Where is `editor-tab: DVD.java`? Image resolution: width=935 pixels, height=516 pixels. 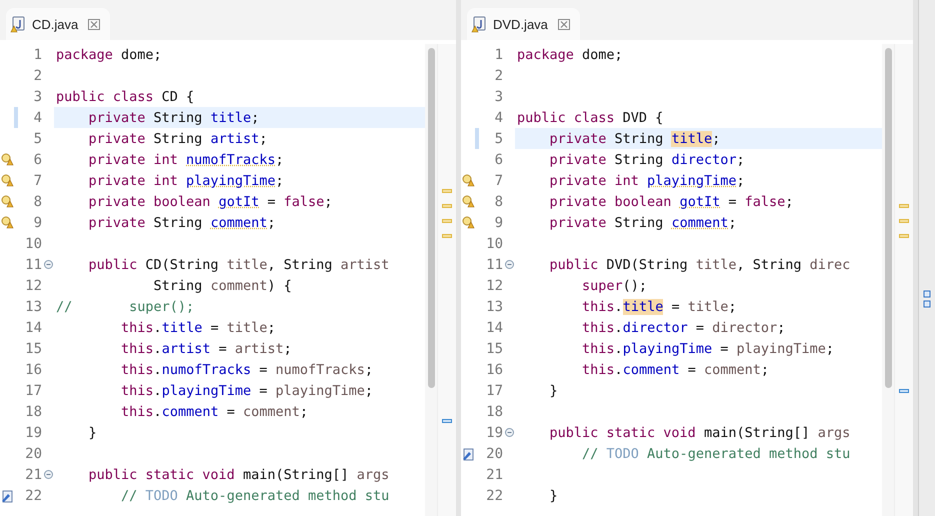
editor-tab: DVD.java is located at coordinates (523, 24).